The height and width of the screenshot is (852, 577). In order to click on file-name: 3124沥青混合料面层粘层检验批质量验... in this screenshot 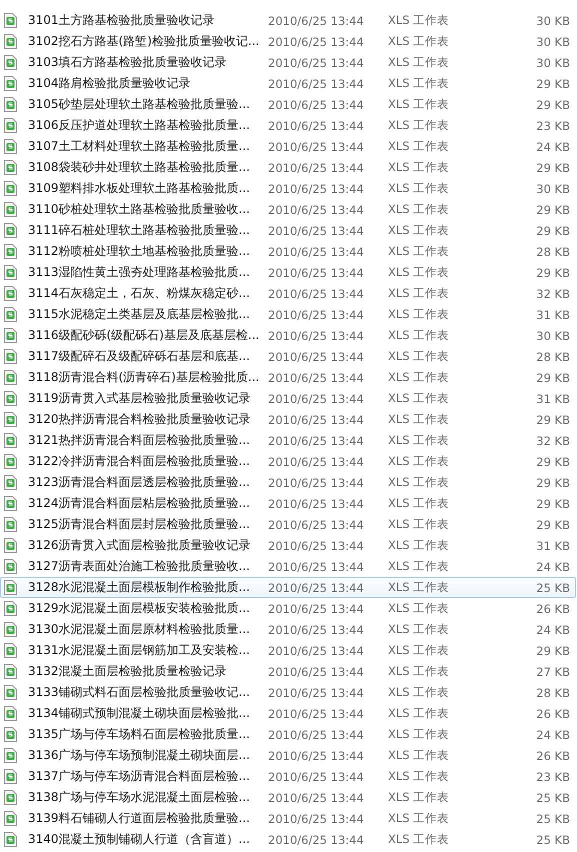, I will do `click(139, 503)`.